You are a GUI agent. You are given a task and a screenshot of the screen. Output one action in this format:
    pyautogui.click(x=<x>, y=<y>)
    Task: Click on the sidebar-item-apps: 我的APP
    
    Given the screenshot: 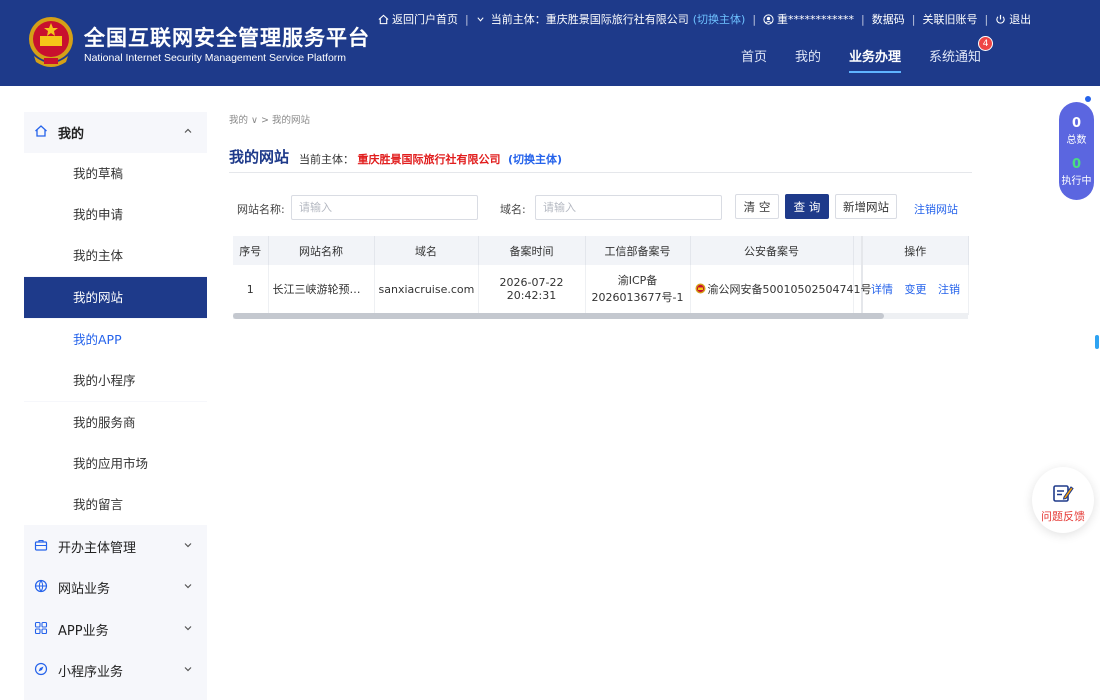 What is the action you would take?
    pyautogui.click(x=115, y=339)
    